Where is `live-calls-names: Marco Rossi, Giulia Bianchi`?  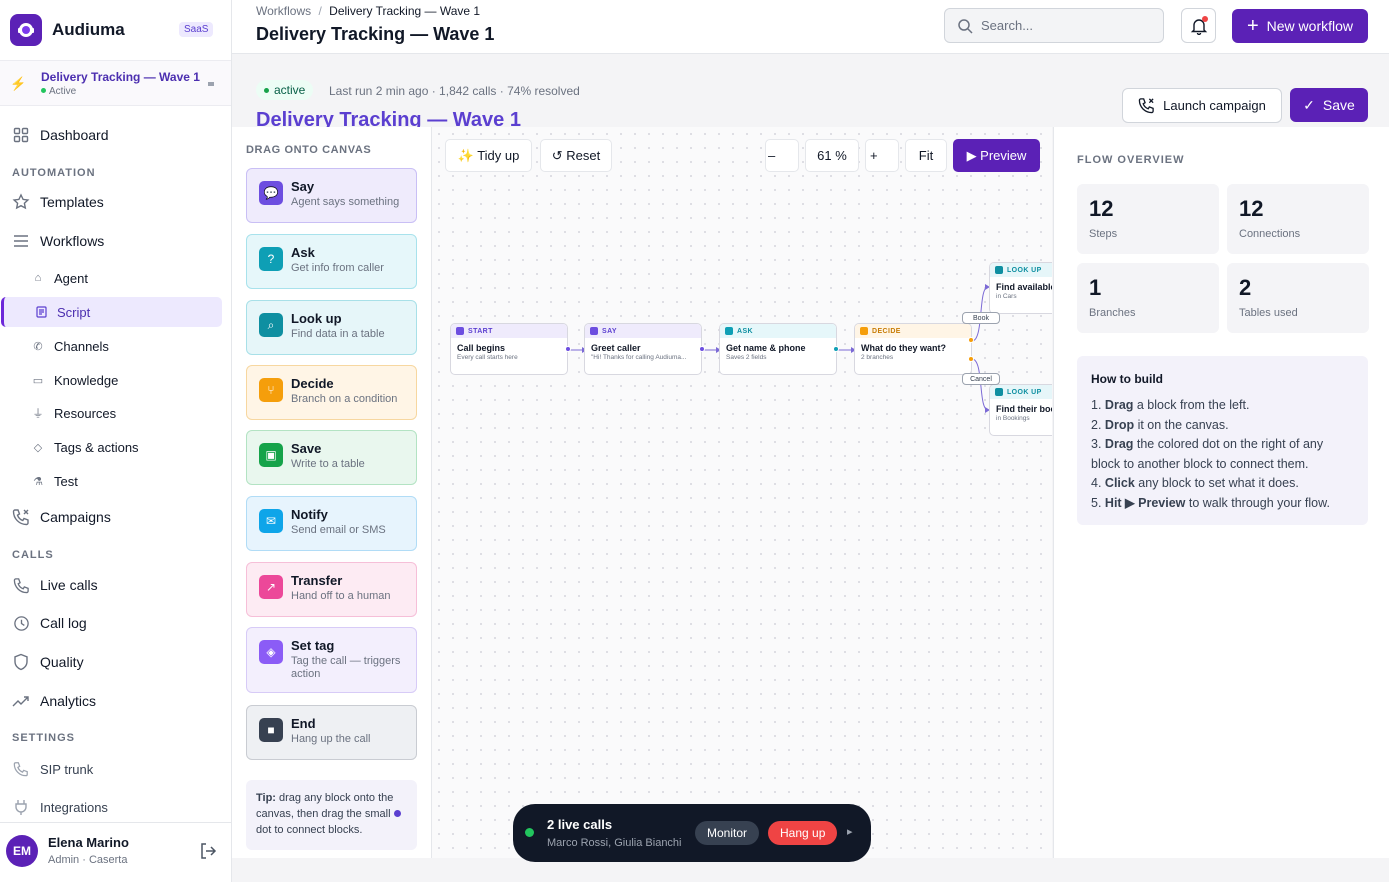 live-calls-names: Marco Rossi, Giulia Bianchi is located at coordinates (614, 843).